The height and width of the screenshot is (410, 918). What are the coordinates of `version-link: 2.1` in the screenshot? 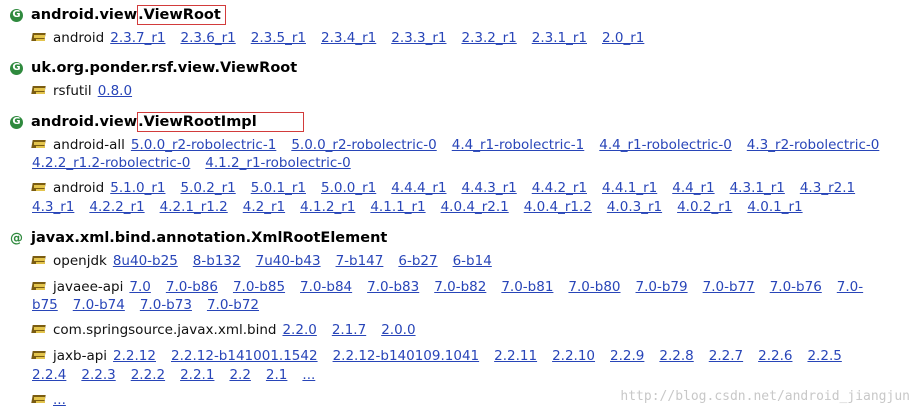 It's located at (276, 375).